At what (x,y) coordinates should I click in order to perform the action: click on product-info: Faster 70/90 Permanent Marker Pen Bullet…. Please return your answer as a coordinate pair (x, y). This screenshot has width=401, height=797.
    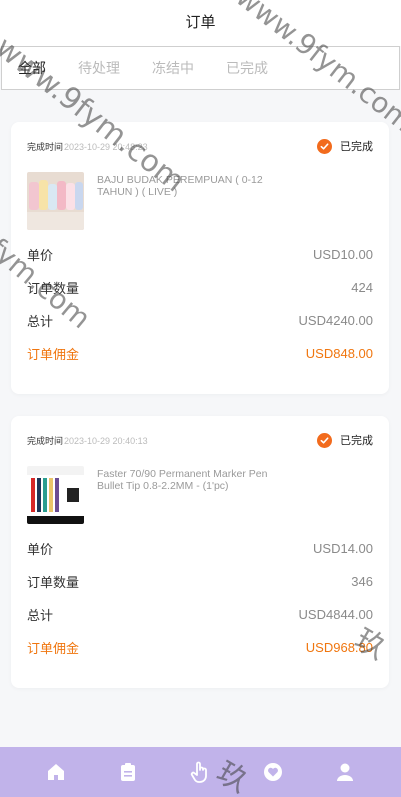
    Looking at the image, I should click on (200, 495).